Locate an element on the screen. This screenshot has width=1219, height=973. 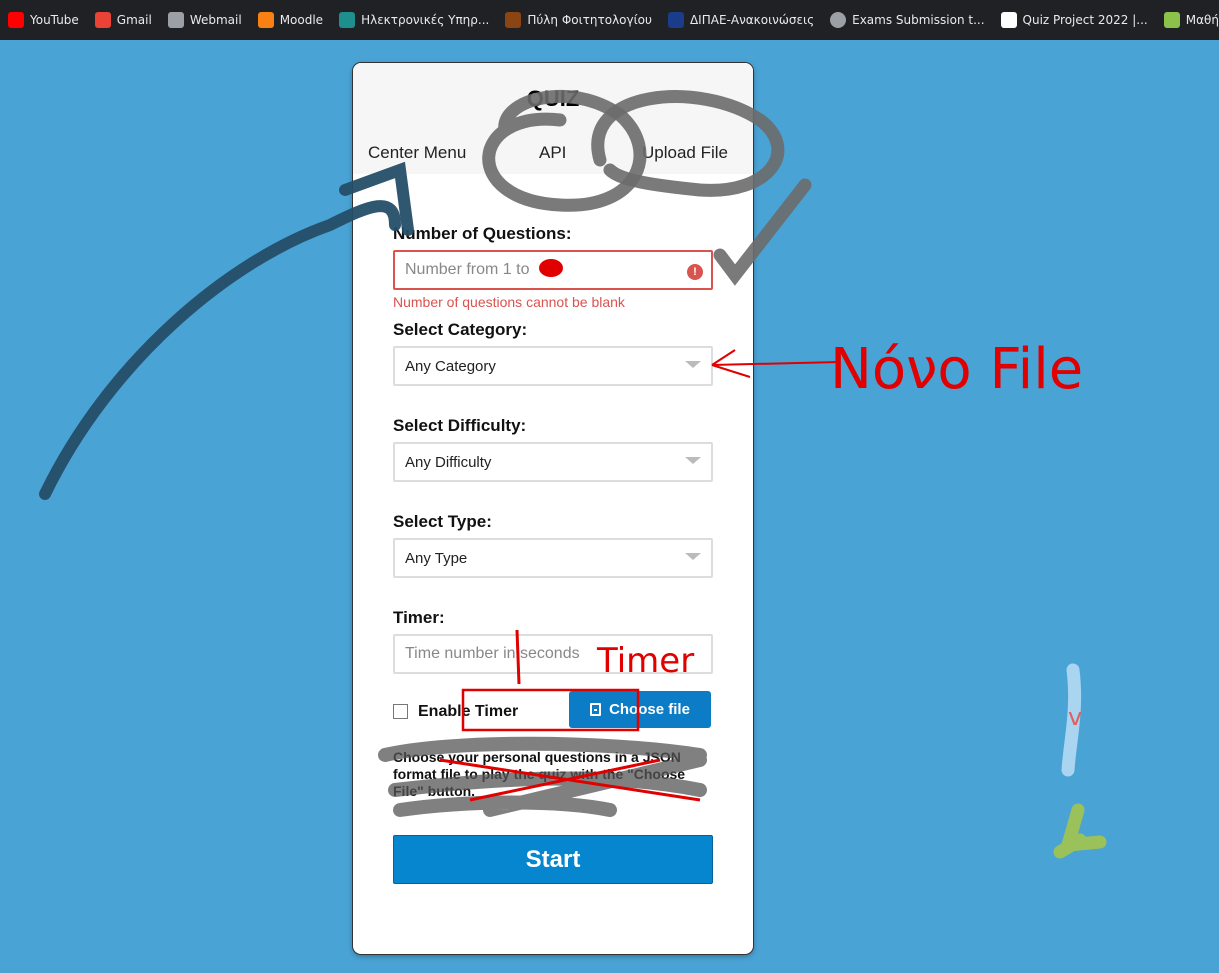
bookmark-announcements: ΔΙΠΑΕ-Ανακοινώσεις is located at coordinates (741, 20).